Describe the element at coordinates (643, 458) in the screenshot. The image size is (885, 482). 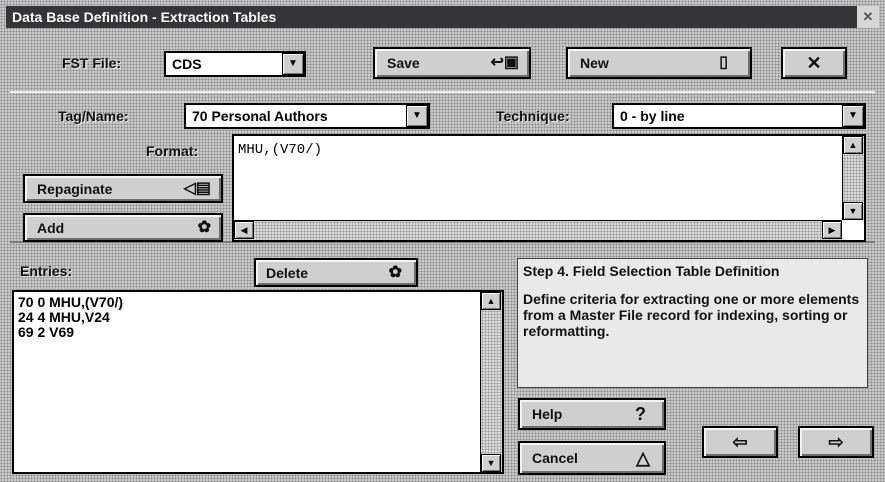
I see `warning-triangle-icon: △` at that location.